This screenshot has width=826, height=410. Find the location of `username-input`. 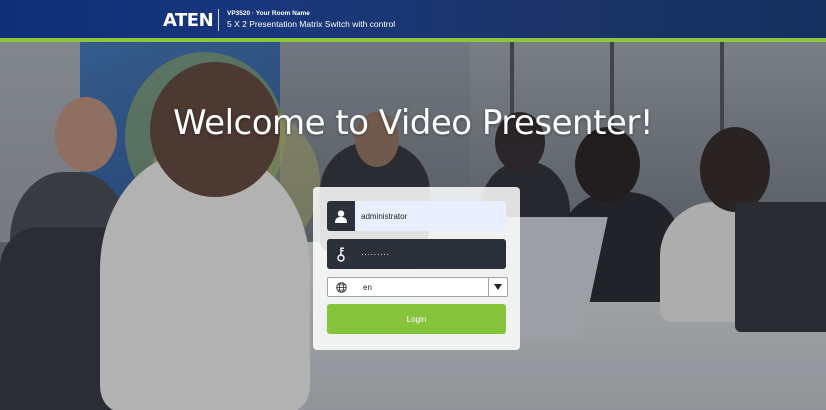

username-input is located at coordinates (430, 216).